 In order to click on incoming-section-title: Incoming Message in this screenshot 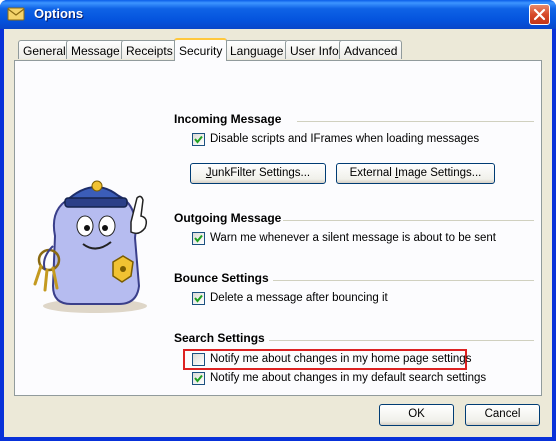, I will do `click(228, 119)`.